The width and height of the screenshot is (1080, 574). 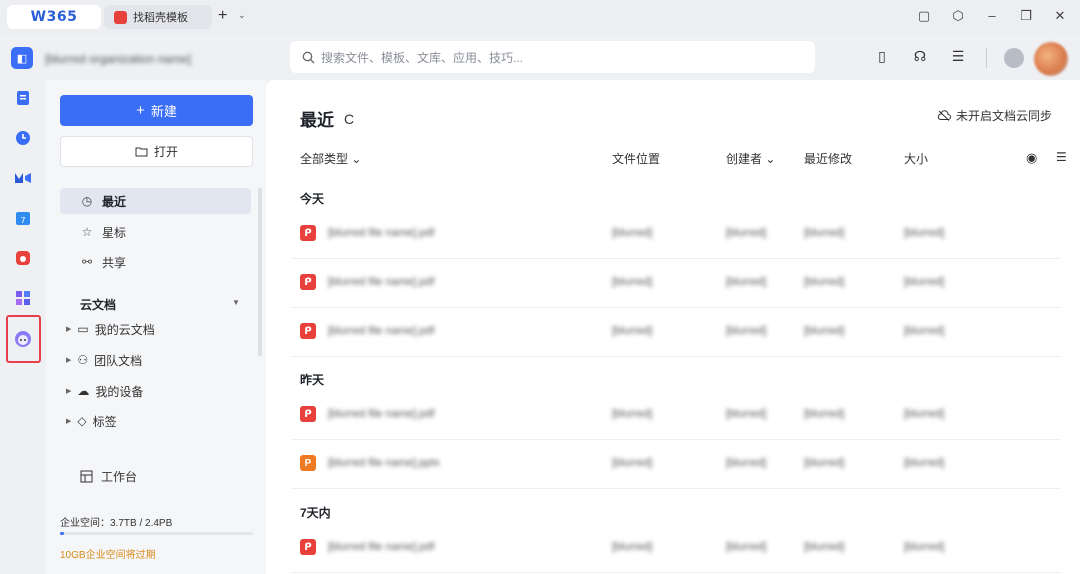 I want to click on meeting-app-icon, so click(x=23, y=178).